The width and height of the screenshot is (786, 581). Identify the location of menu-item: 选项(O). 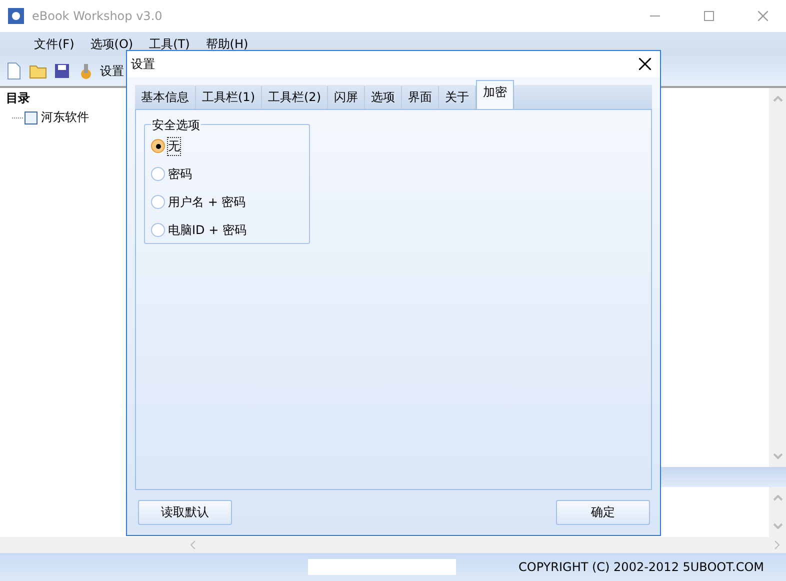
(112, 44).